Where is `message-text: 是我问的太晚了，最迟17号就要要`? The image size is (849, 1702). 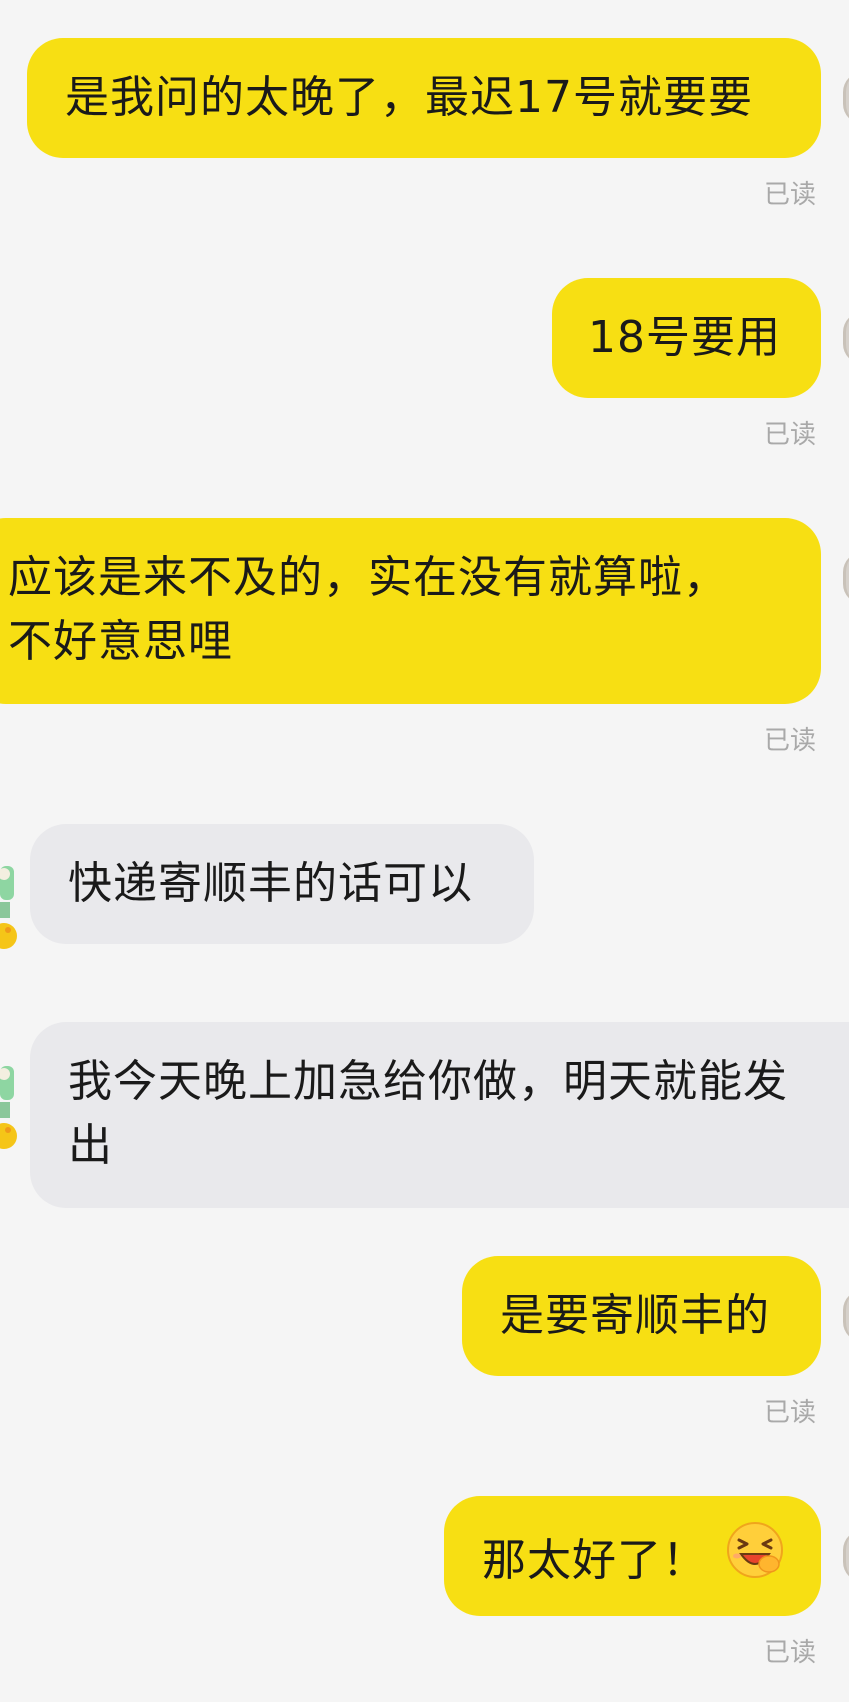 message-text: 是我问的太晚了，最迟17号就要要 is located at coordinates (409, 97).